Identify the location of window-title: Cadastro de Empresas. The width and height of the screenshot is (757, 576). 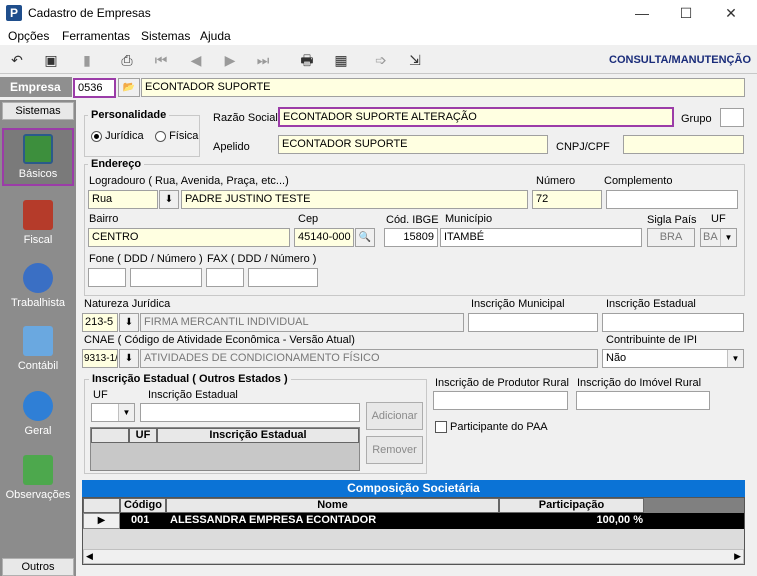
(89, 13).